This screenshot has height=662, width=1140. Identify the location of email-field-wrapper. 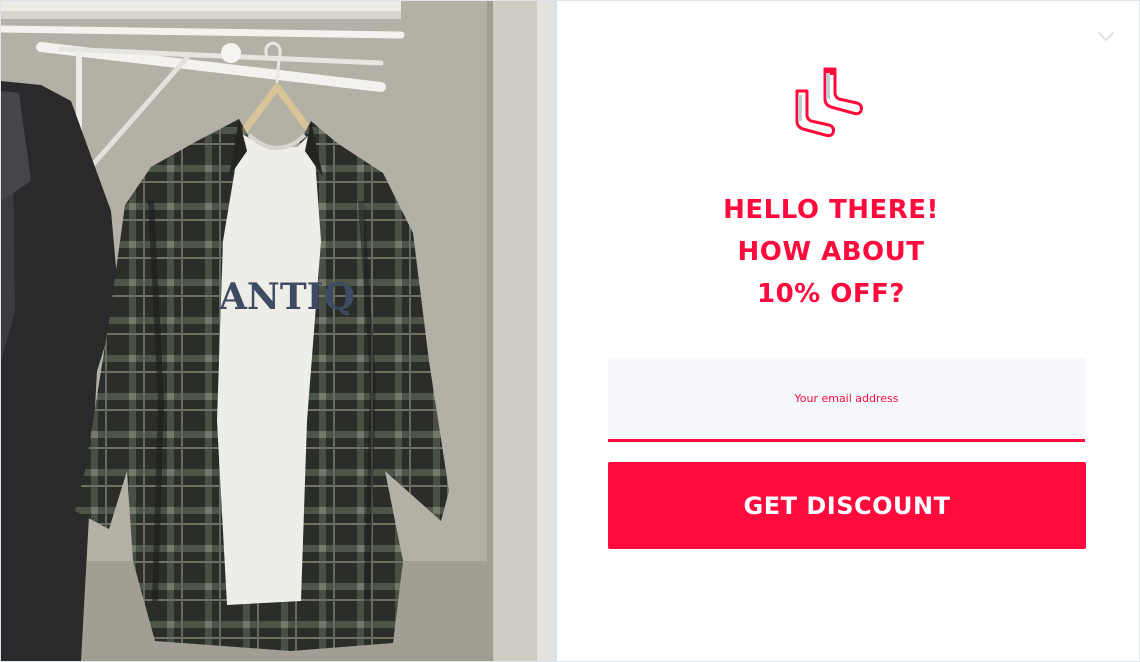
(846, 400).